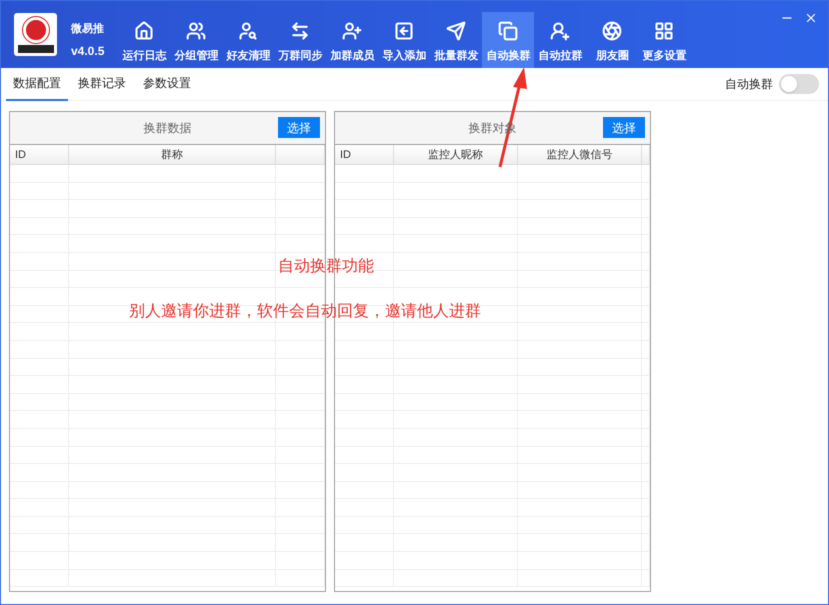 The image size is (829, 605). Describe the element at coordinates (167, 84) in the screenshot. I see `tab: 参数设置` at that location.